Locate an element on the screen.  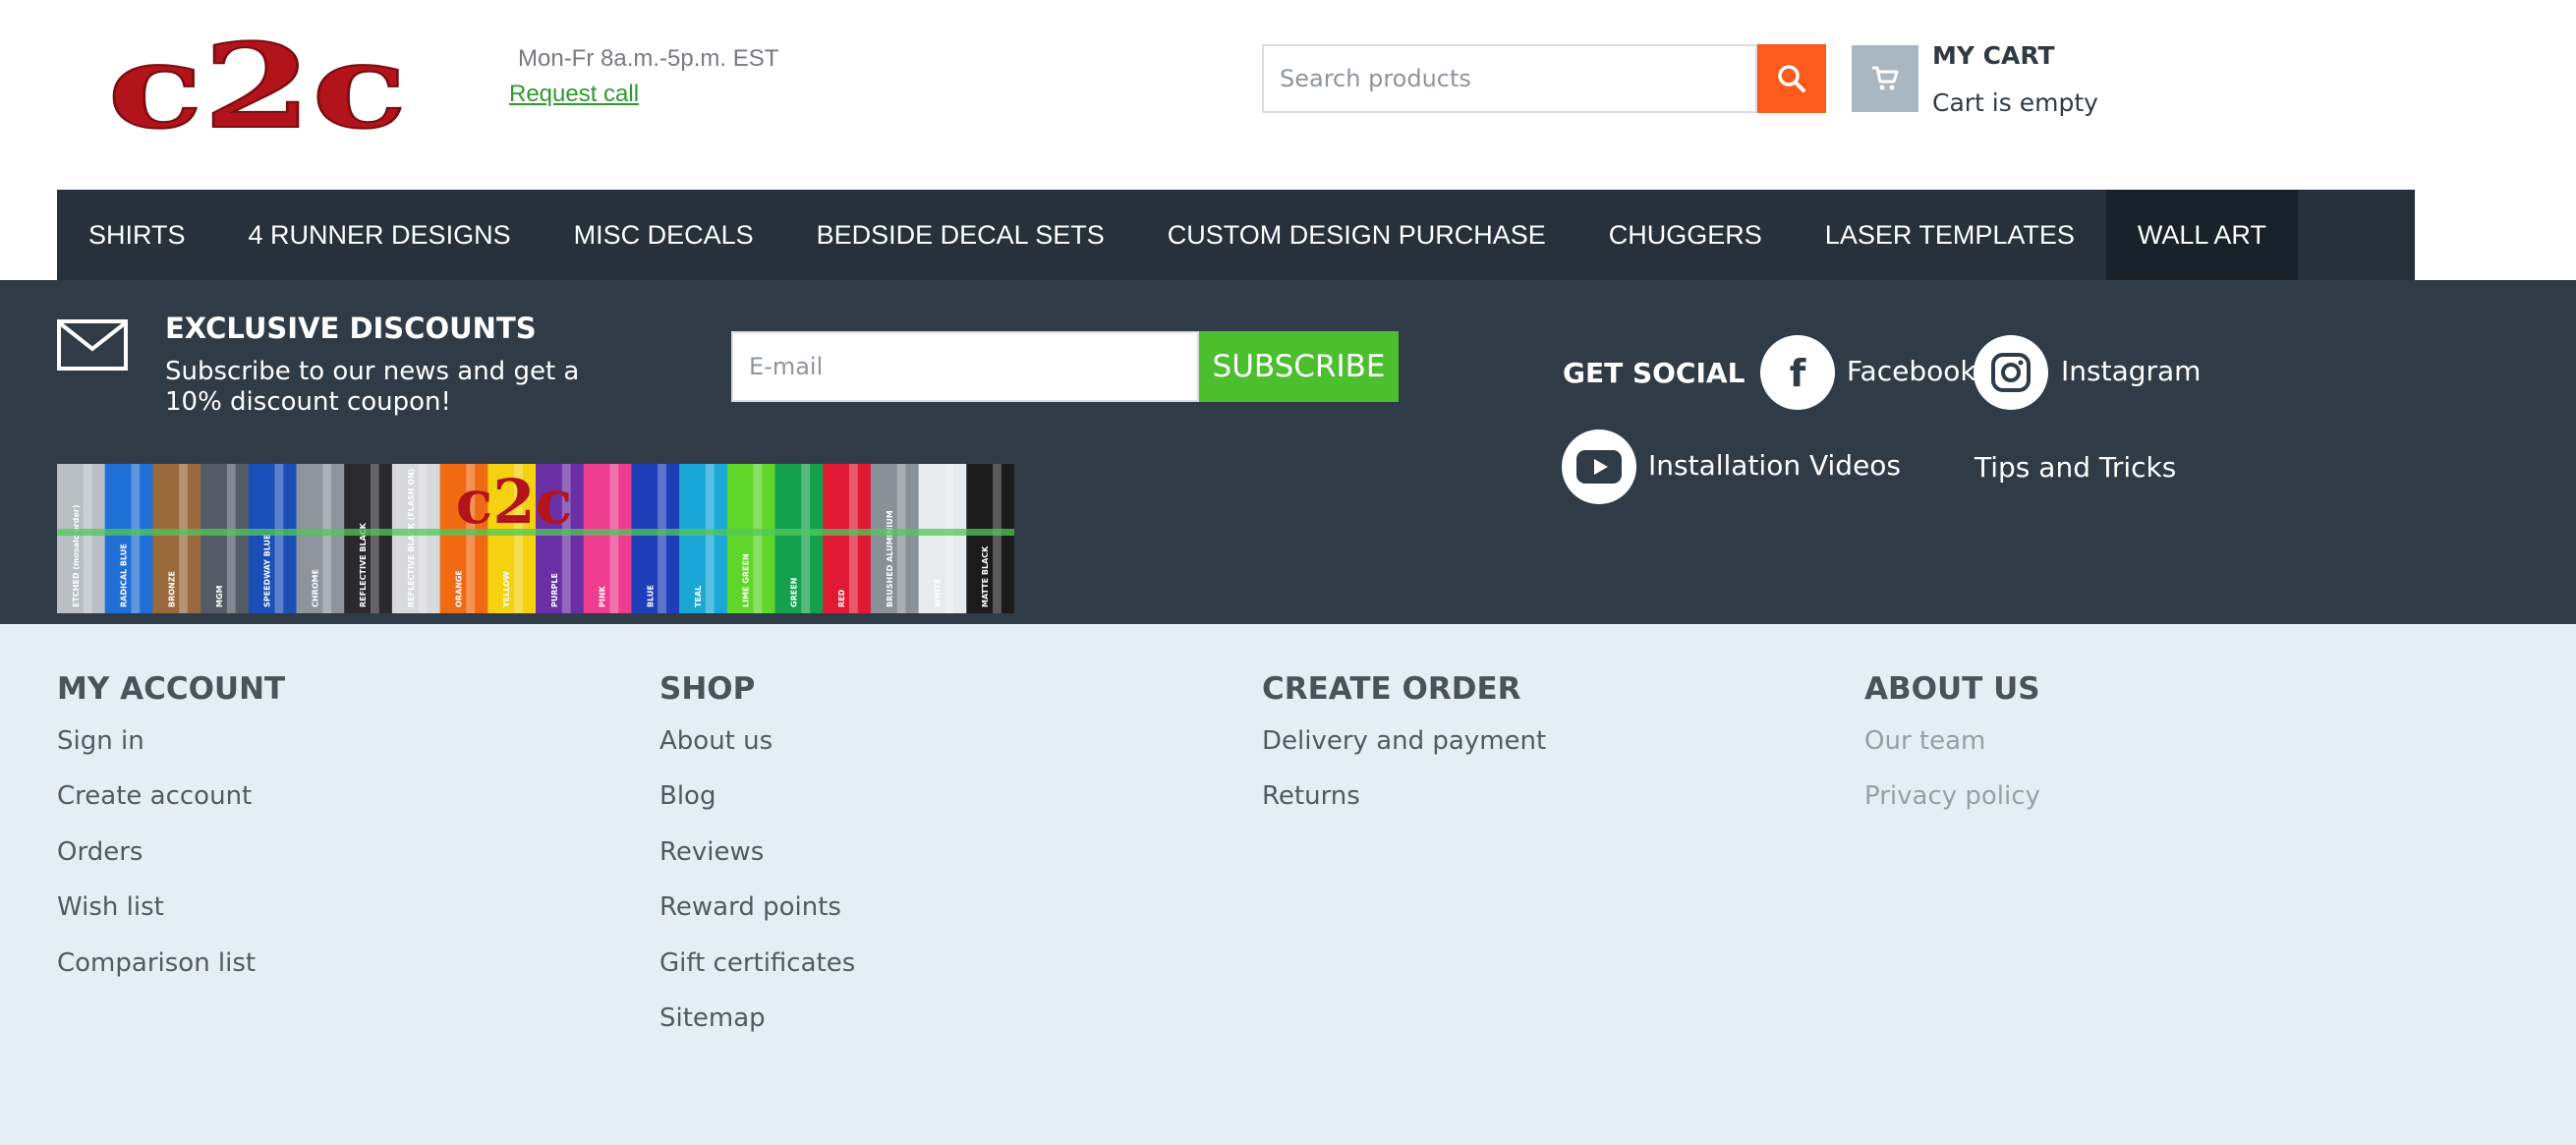
vinyl-swatch: RED is located at coordinates (848, 538).